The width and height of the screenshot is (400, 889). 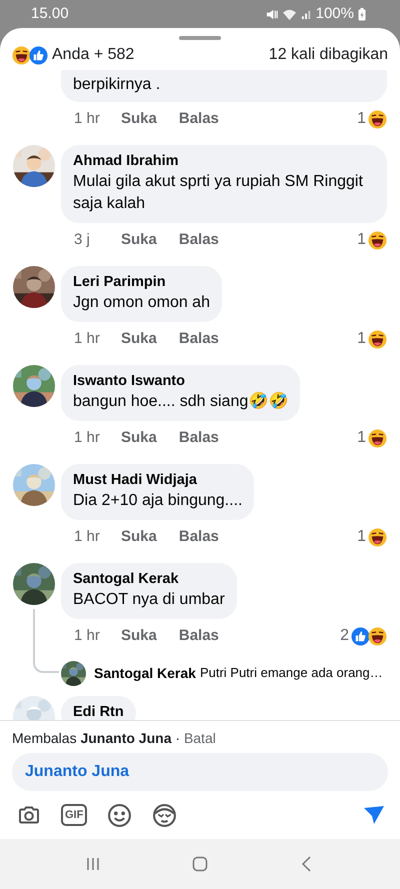 What do you see at coordinates (344, 636) in the screenshot?
I see `reaction-count: 2` at bounding box center [344, 636].